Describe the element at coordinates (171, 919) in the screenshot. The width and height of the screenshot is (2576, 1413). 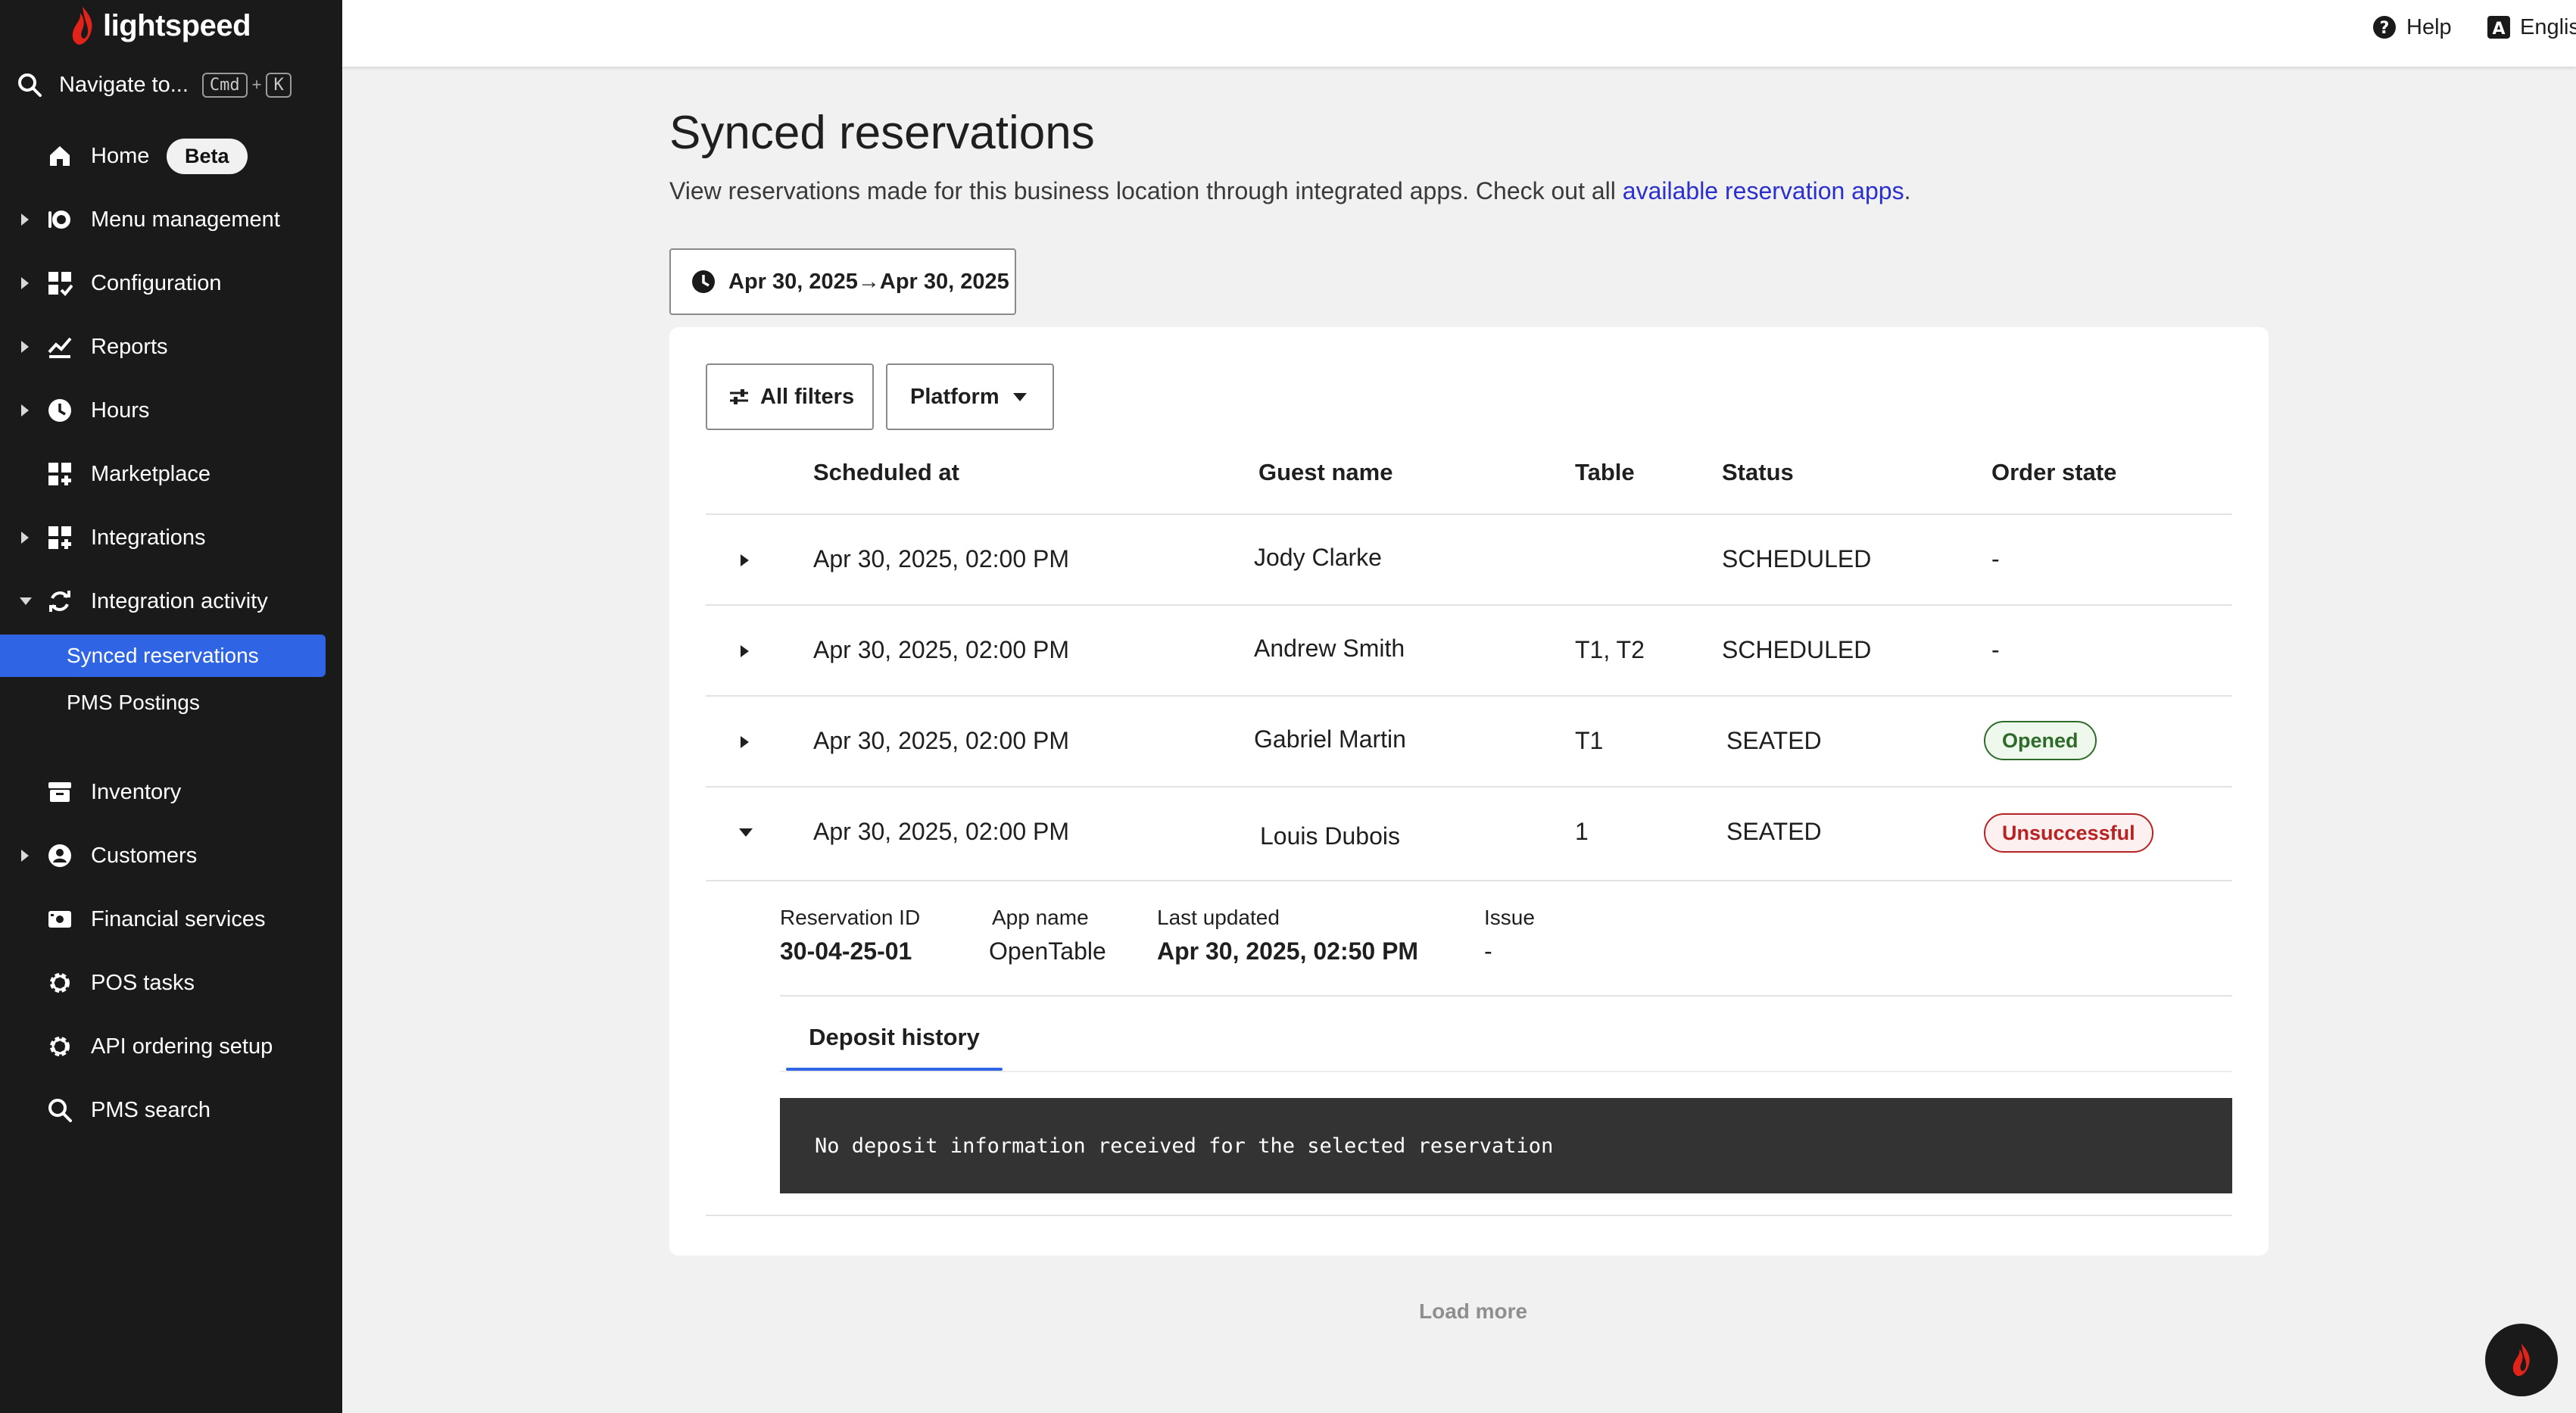
I see `sidebar-item-financial-services: Financial services` at that location.